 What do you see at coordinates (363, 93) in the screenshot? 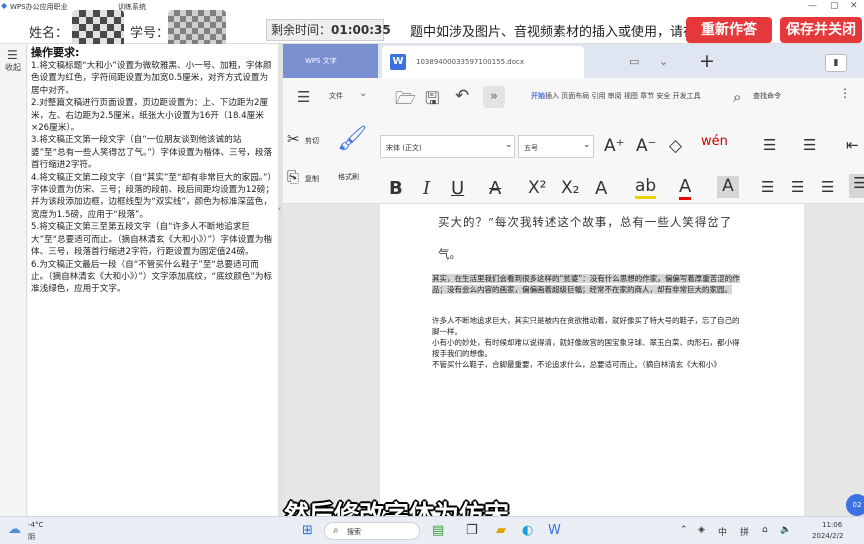
I see `file-chevron-icon: ⌄` at bounding box center [363, 93].